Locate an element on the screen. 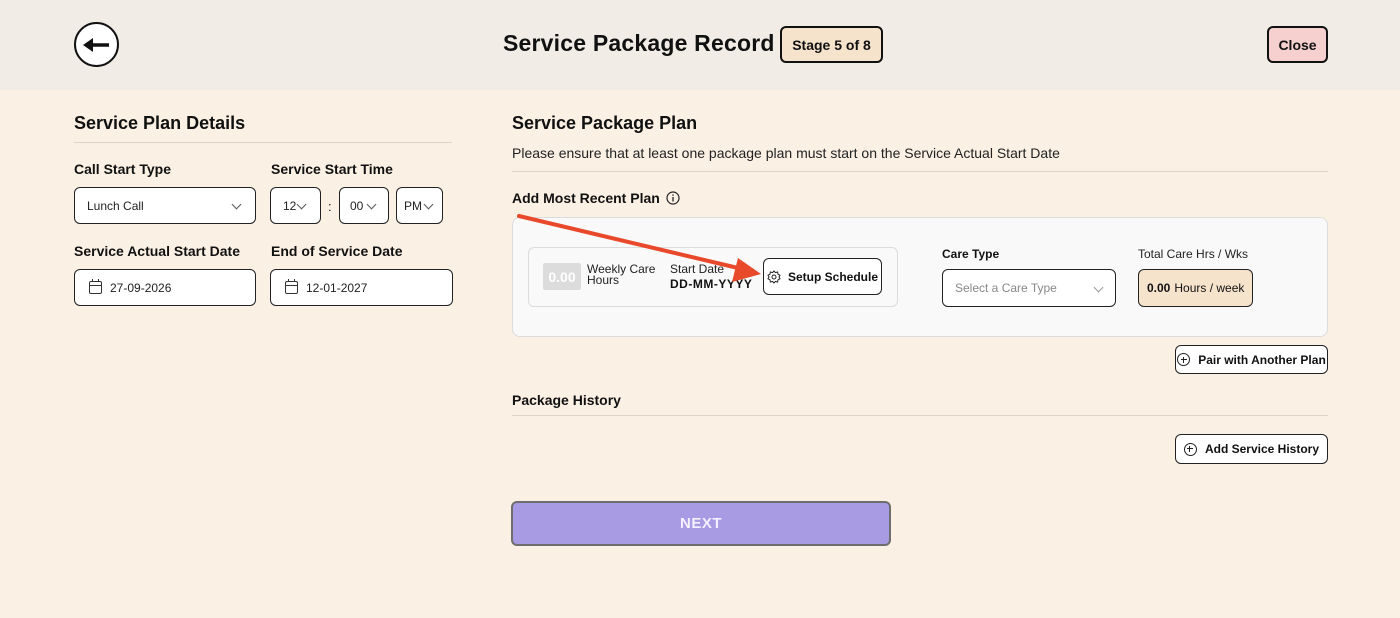 The width and height of the screenshot is (1400, 618). end-of-service-date-value: 12-01-2027 is located at coordinates (337, 287).